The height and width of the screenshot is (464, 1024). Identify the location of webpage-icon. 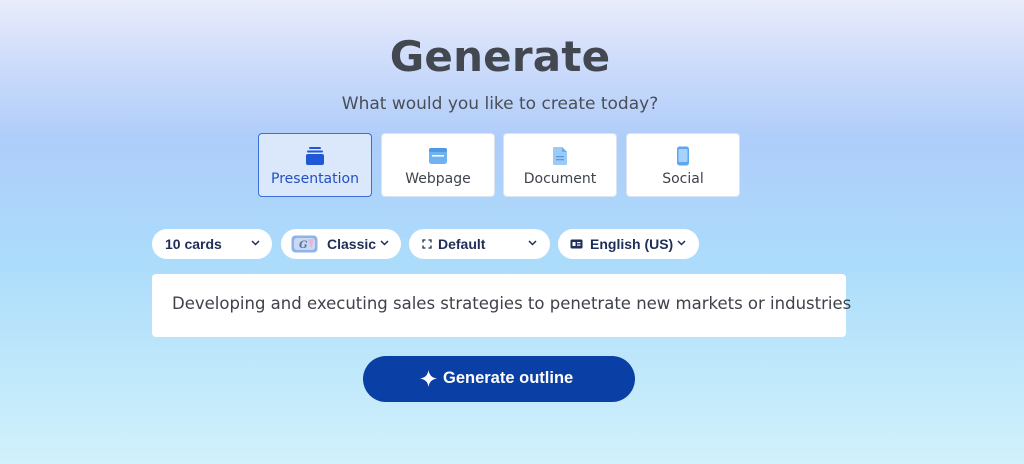
(438, 156).